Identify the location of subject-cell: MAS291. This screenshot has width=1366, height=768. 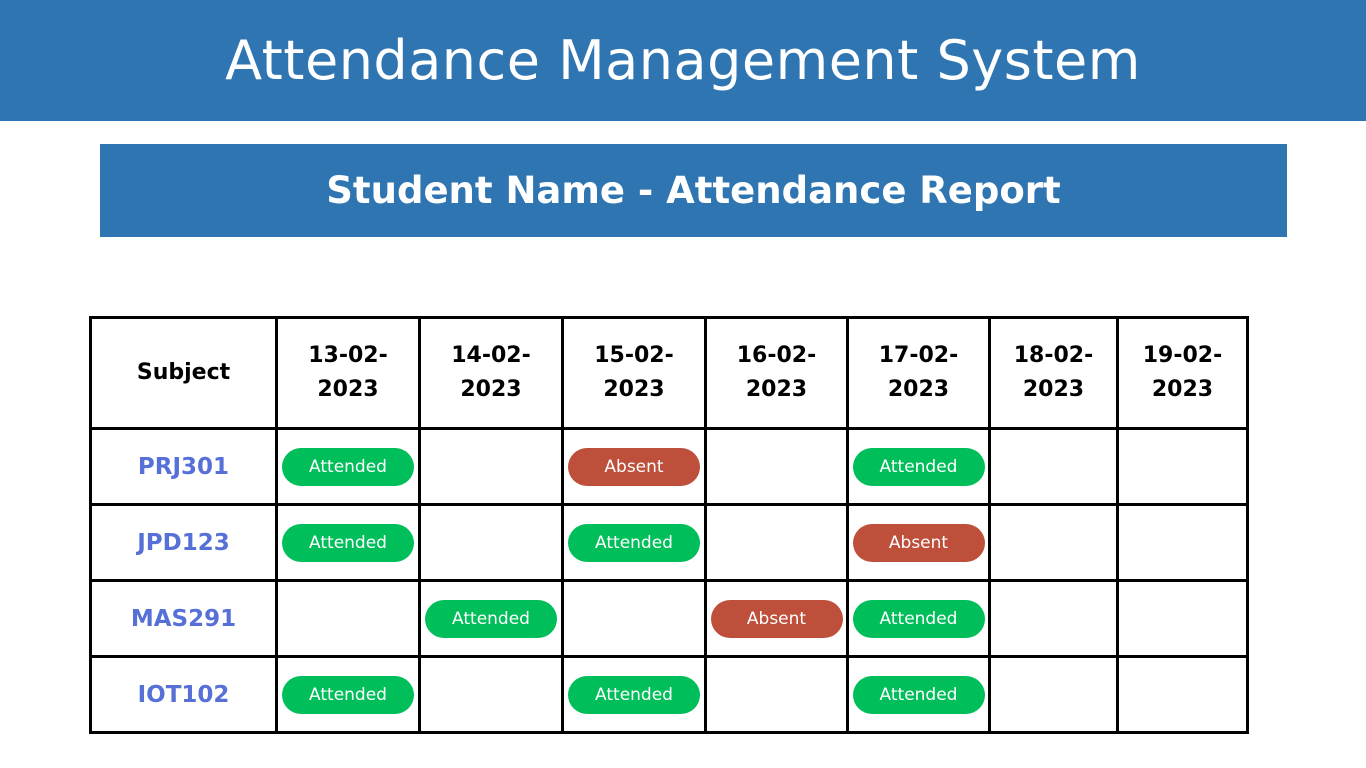
(183, 618).